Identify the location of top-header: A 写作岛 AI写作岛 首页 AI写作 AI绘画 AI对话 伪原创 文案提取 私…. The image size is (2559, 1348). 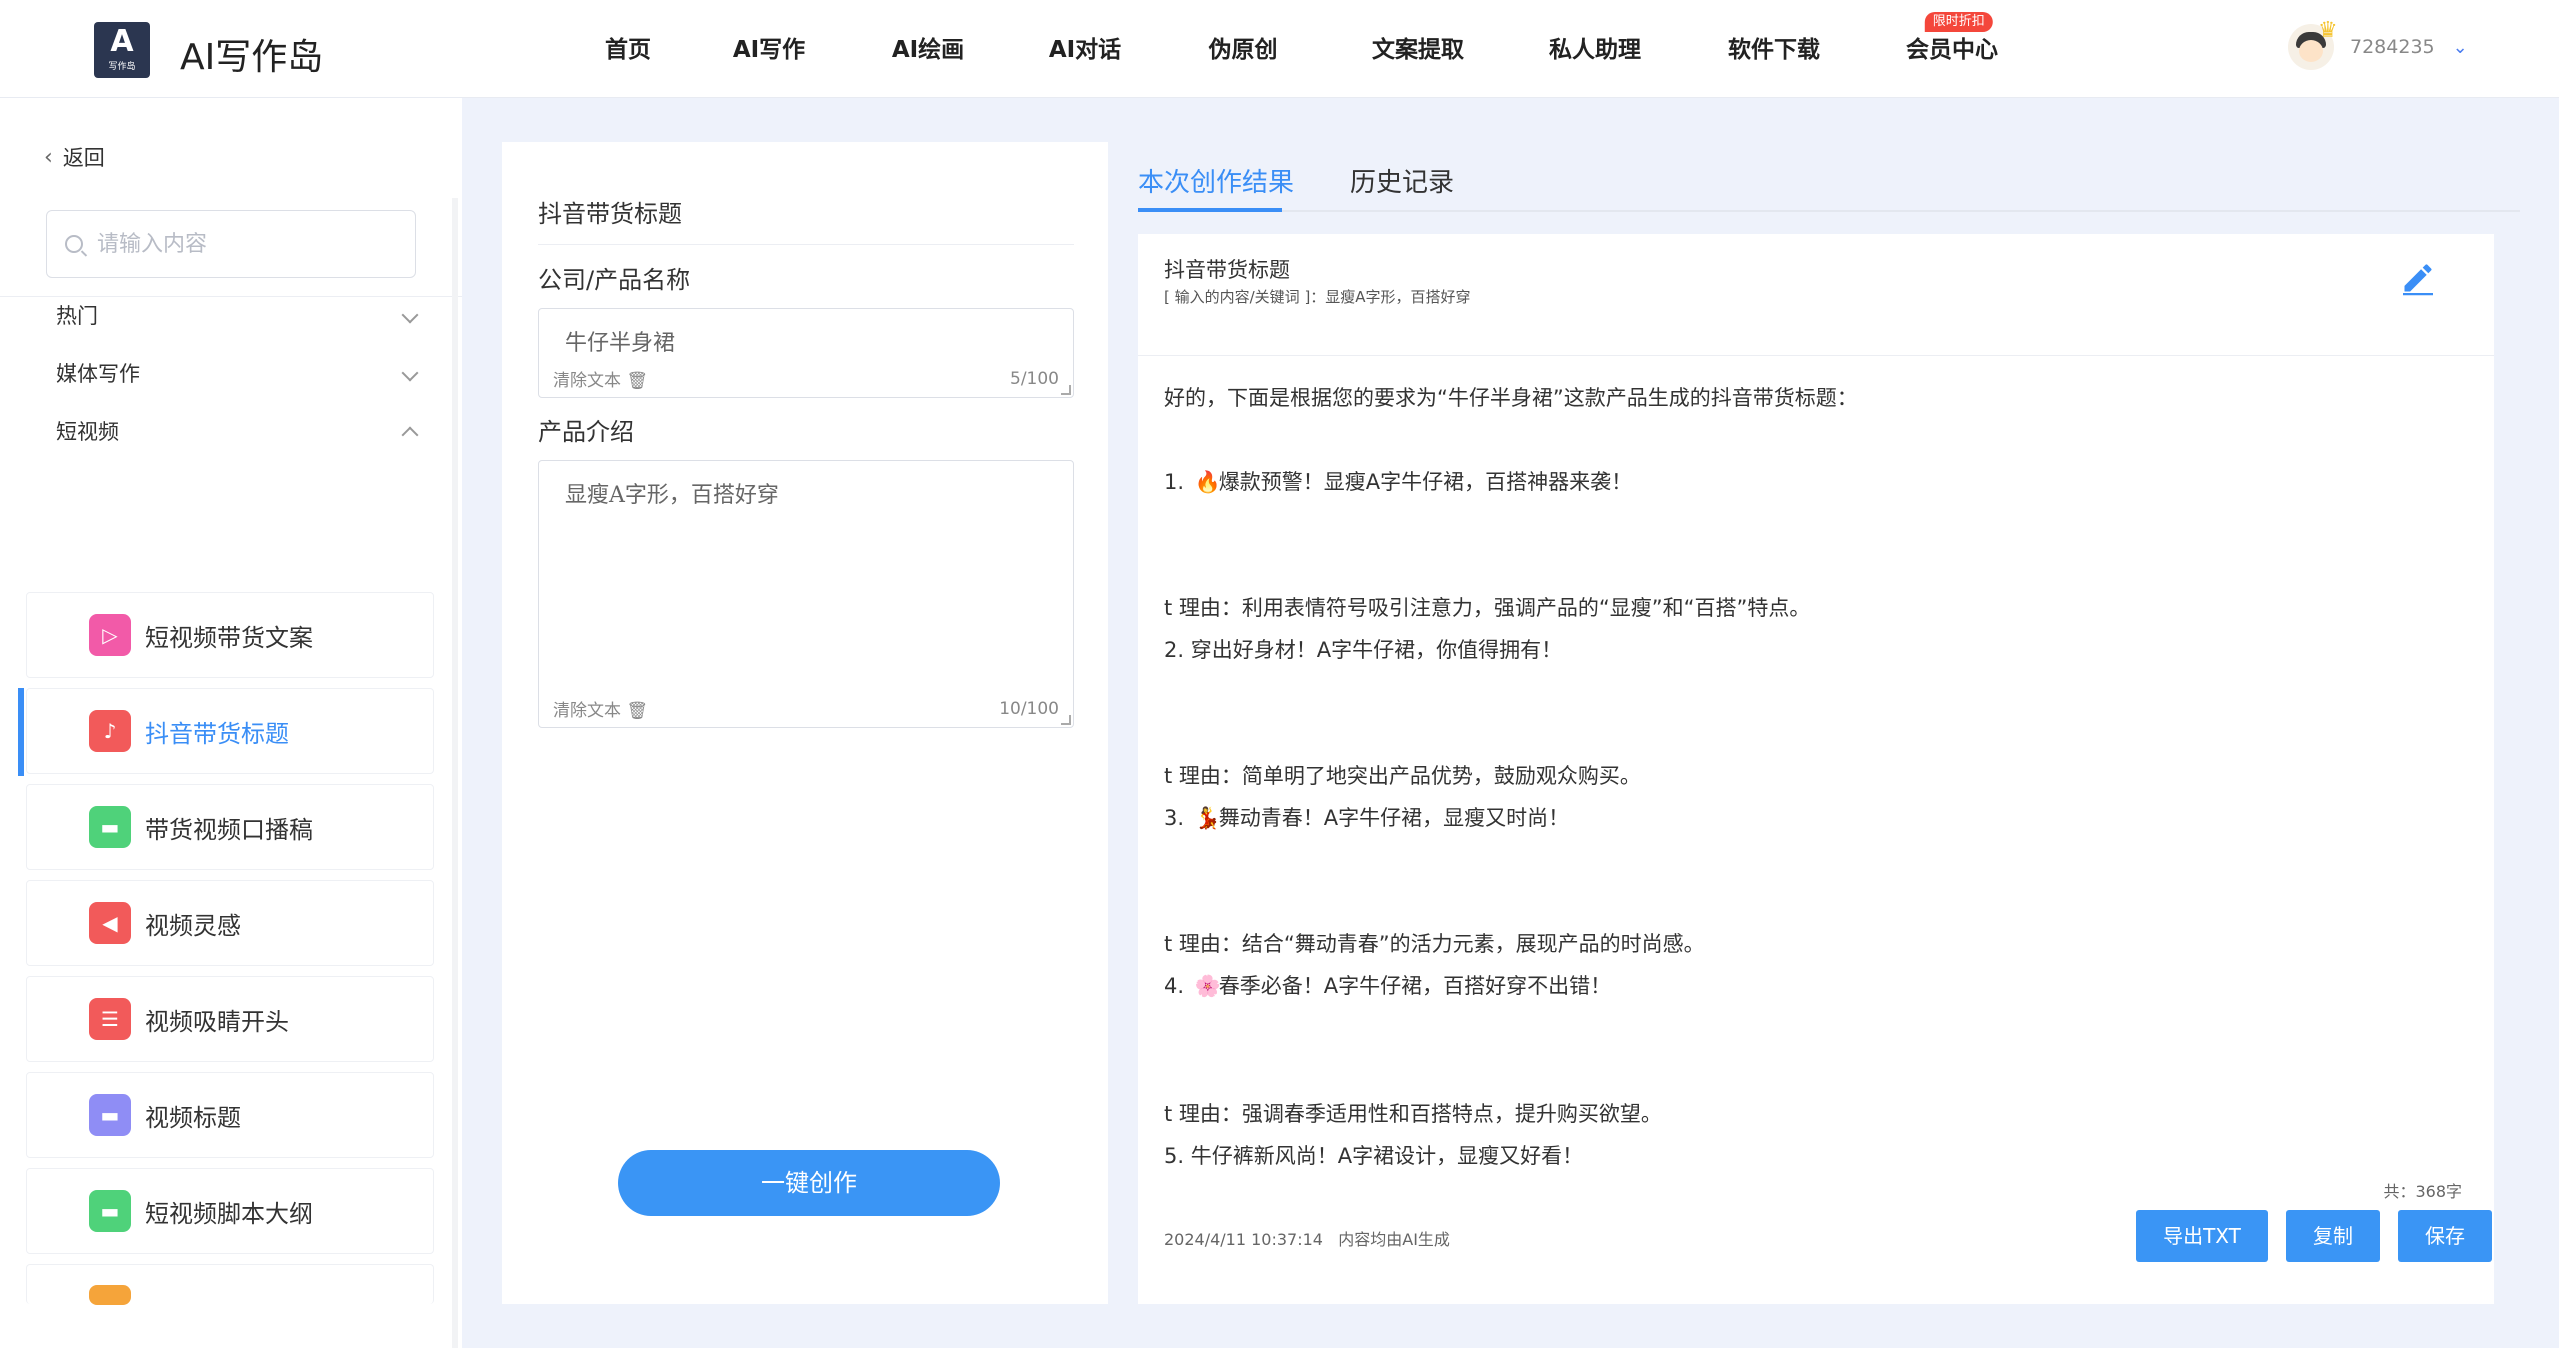
(1279, 49).